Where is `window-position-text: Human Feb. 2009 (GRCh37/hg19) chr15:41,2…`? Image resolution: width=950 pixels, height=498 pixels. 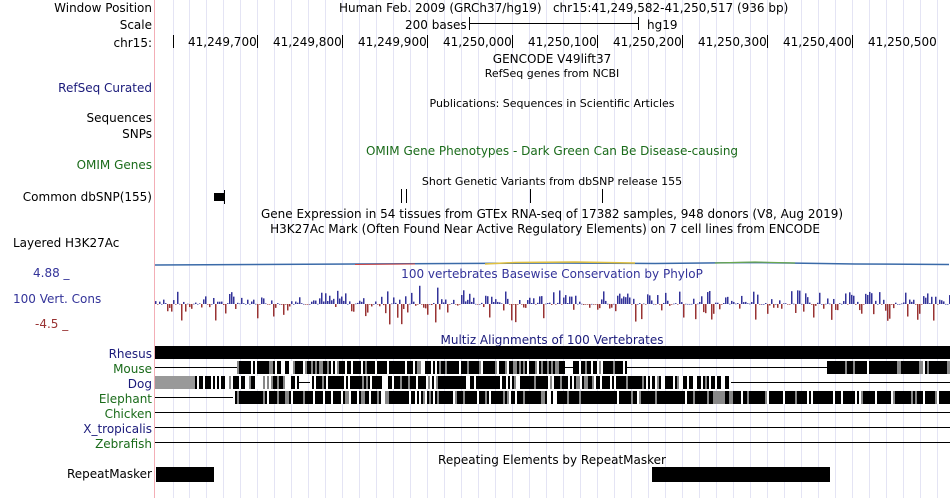
window-position-text: Human Feb. 2009 (GRCh37/hg19) chr15:41,2… is located at coordinates (564, 8).